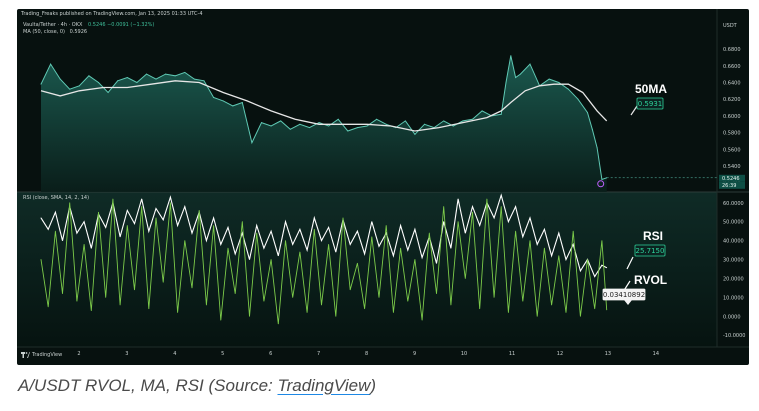 Image resolution: width=759 pixels, height=411 pixels. I want to click on time-tick-label: 3, so click(126, 354).